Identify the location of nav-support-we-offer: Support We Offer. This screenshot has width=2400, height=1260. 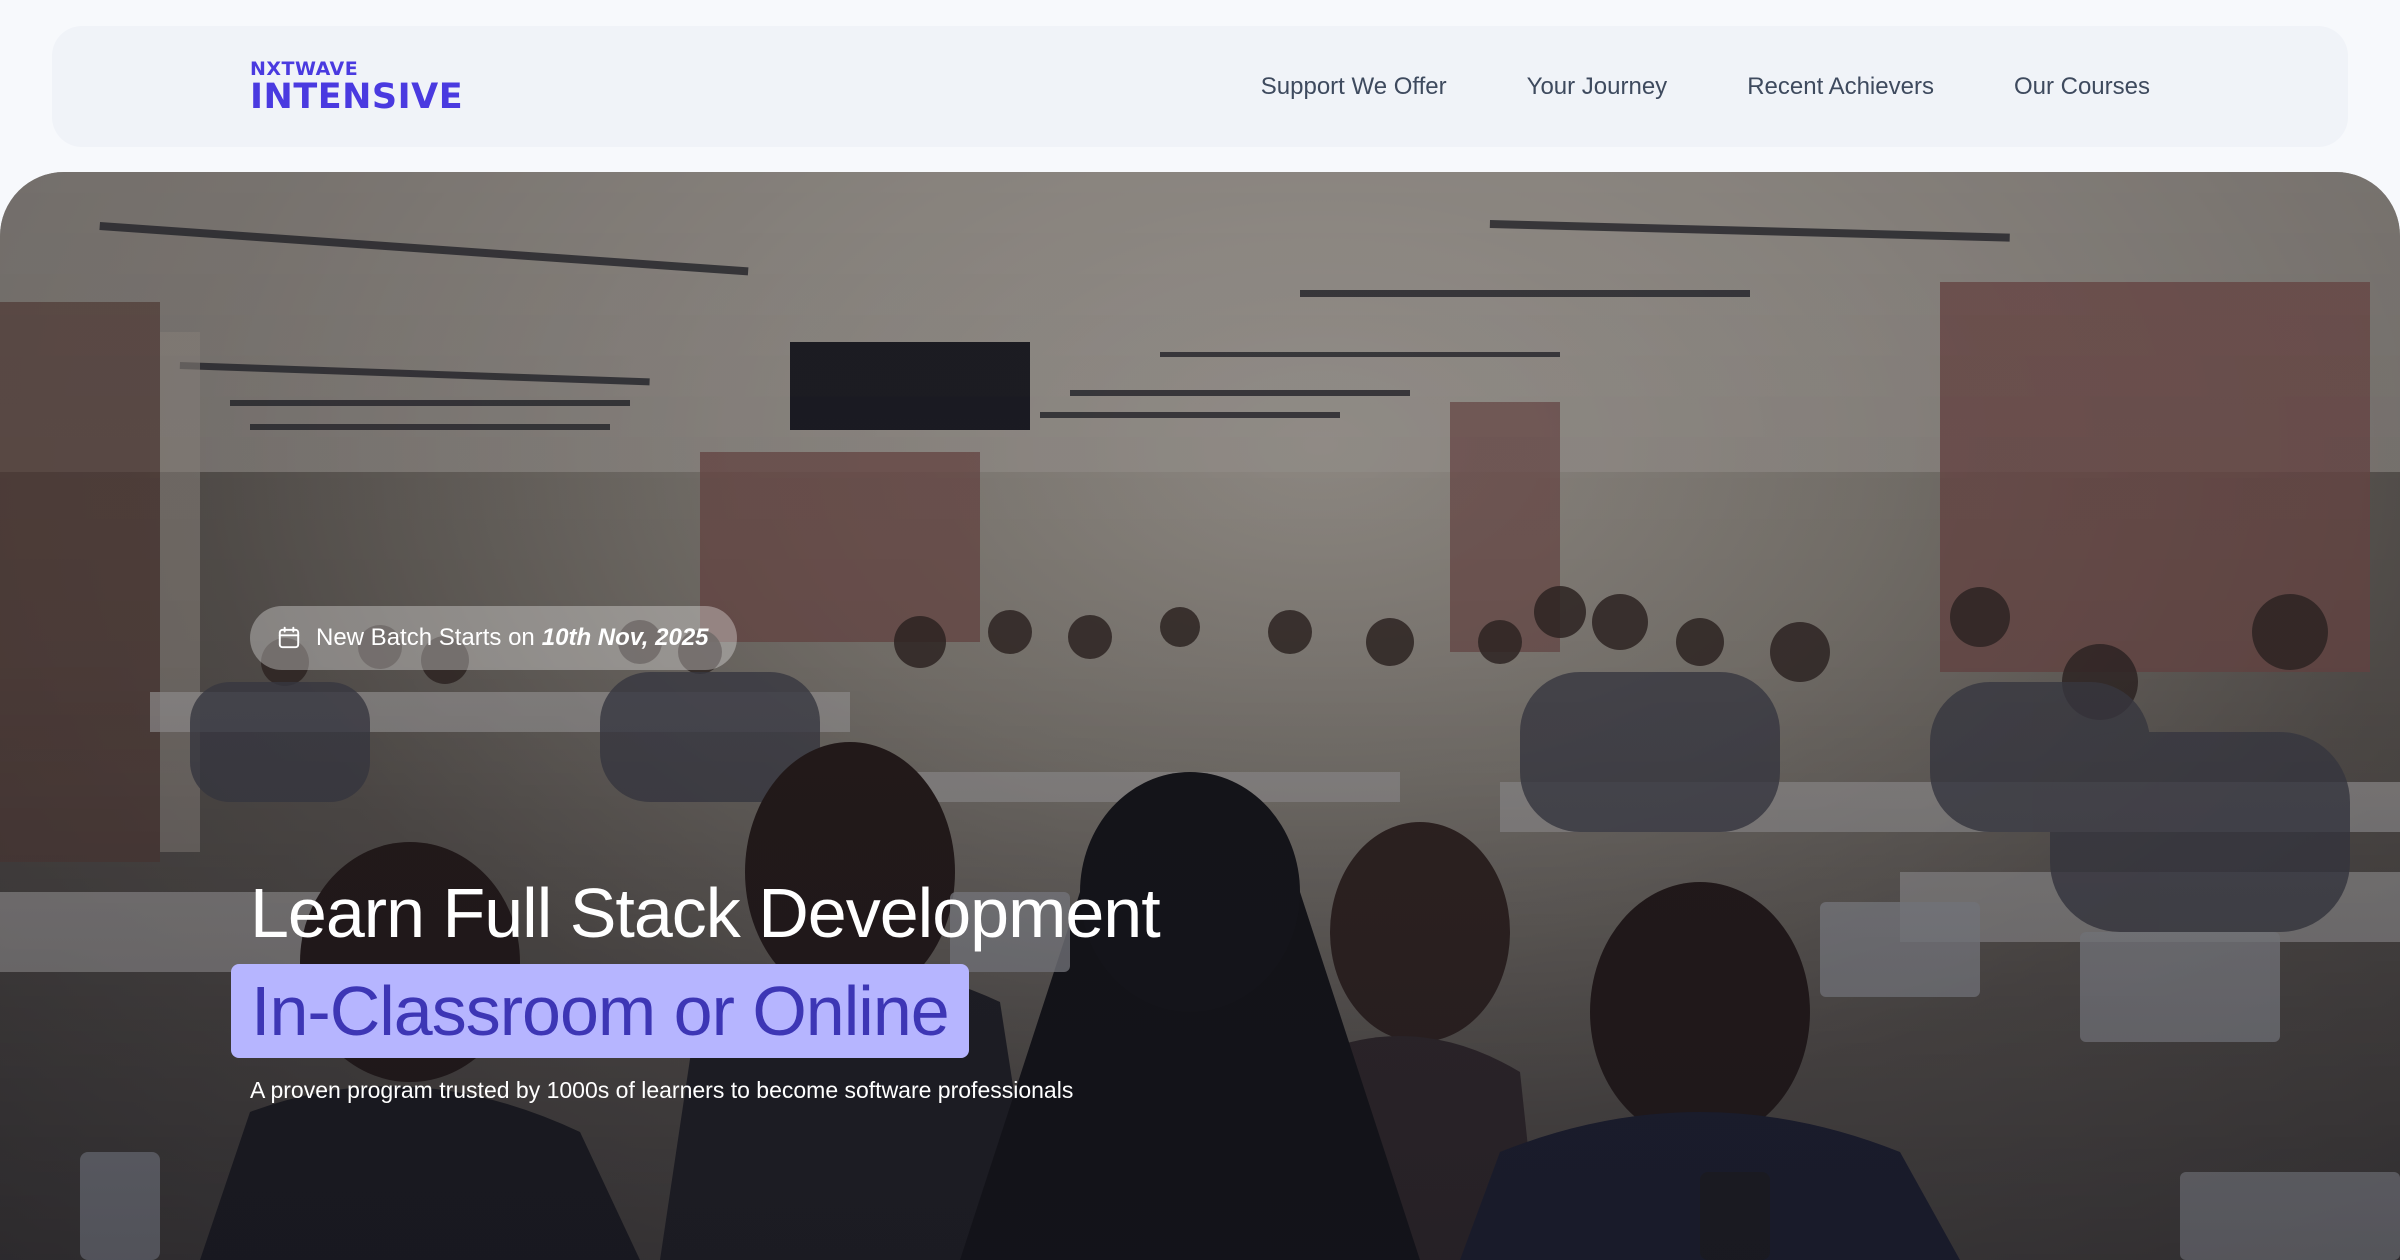
(1354, 87).